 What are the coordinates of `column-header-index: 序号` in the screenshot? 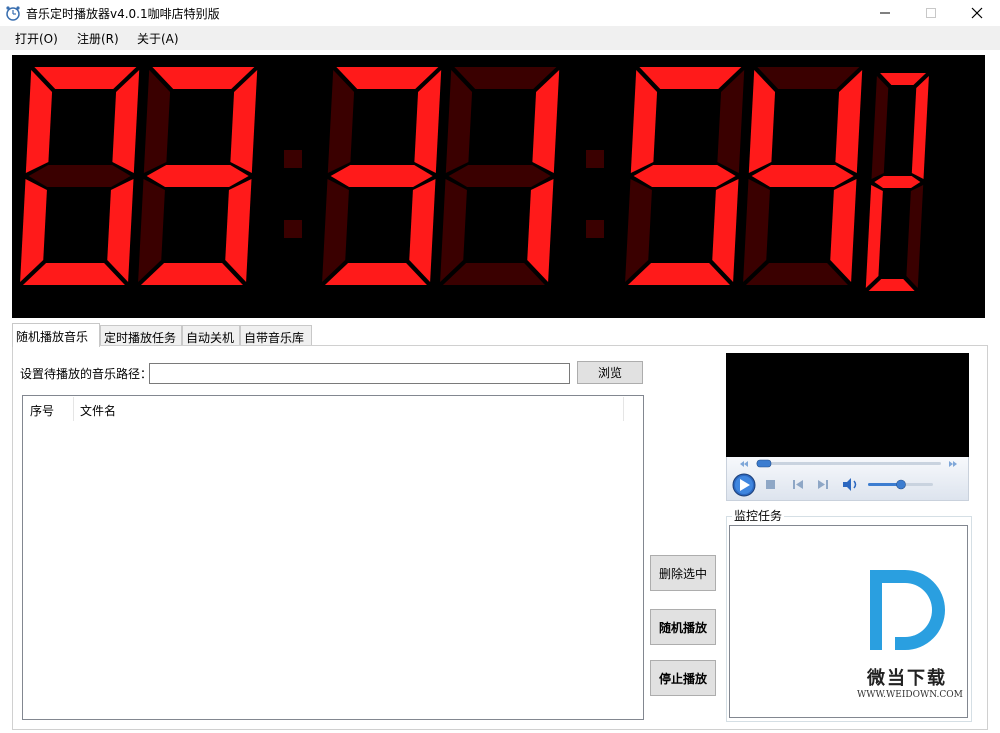 It's located at (42, 410).